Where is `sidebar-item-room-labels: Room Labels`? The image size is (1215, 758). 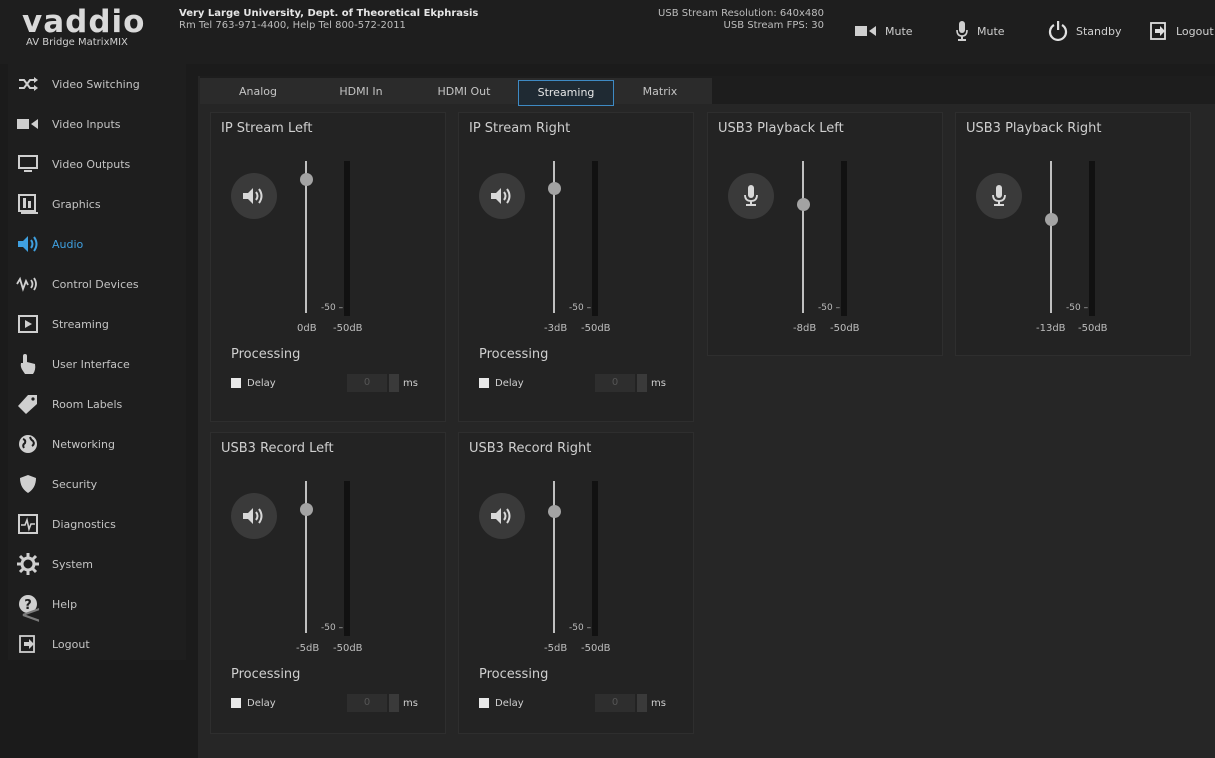
sidebar-item-room-labels: Room Labels is located at coordinates (97, 404).